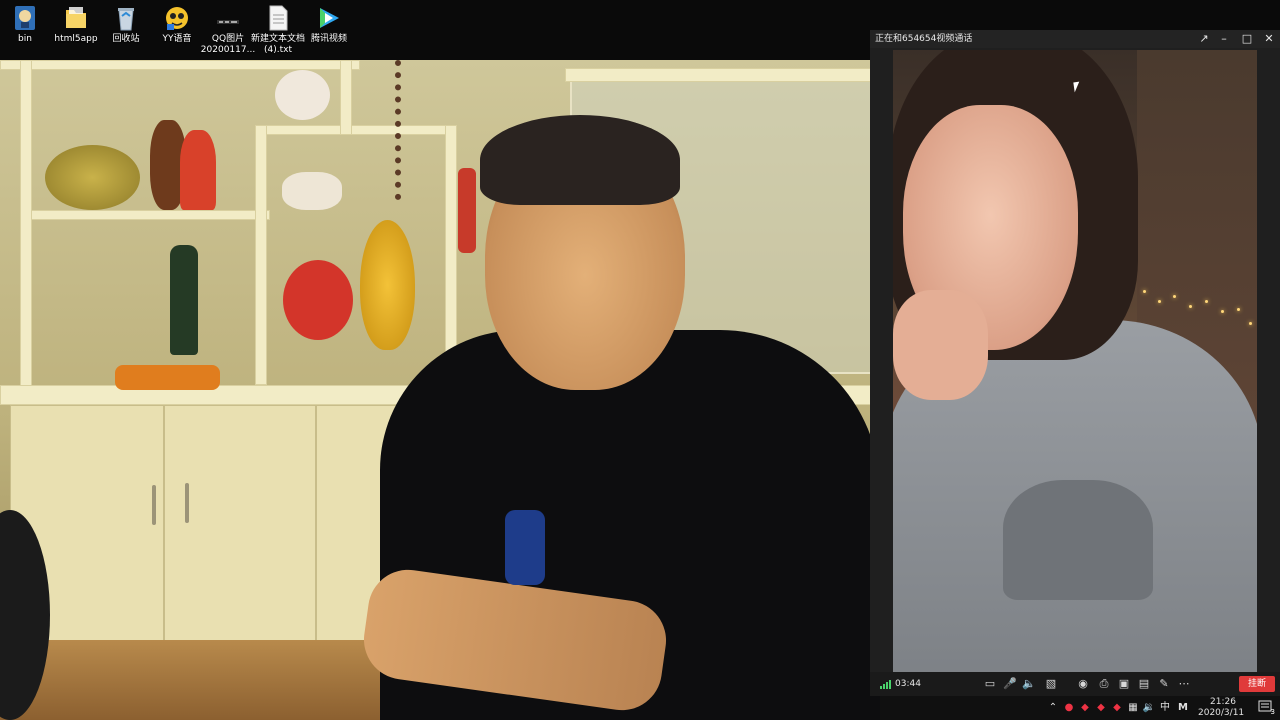 This screenshot has width=1280, height=720. What do you see at coordinates (1075, 39) in the screenshot?
I see `call-titlebar: 正在和654654视频通话 ↗ – □ ✕` at bounding box center [1075, 39].